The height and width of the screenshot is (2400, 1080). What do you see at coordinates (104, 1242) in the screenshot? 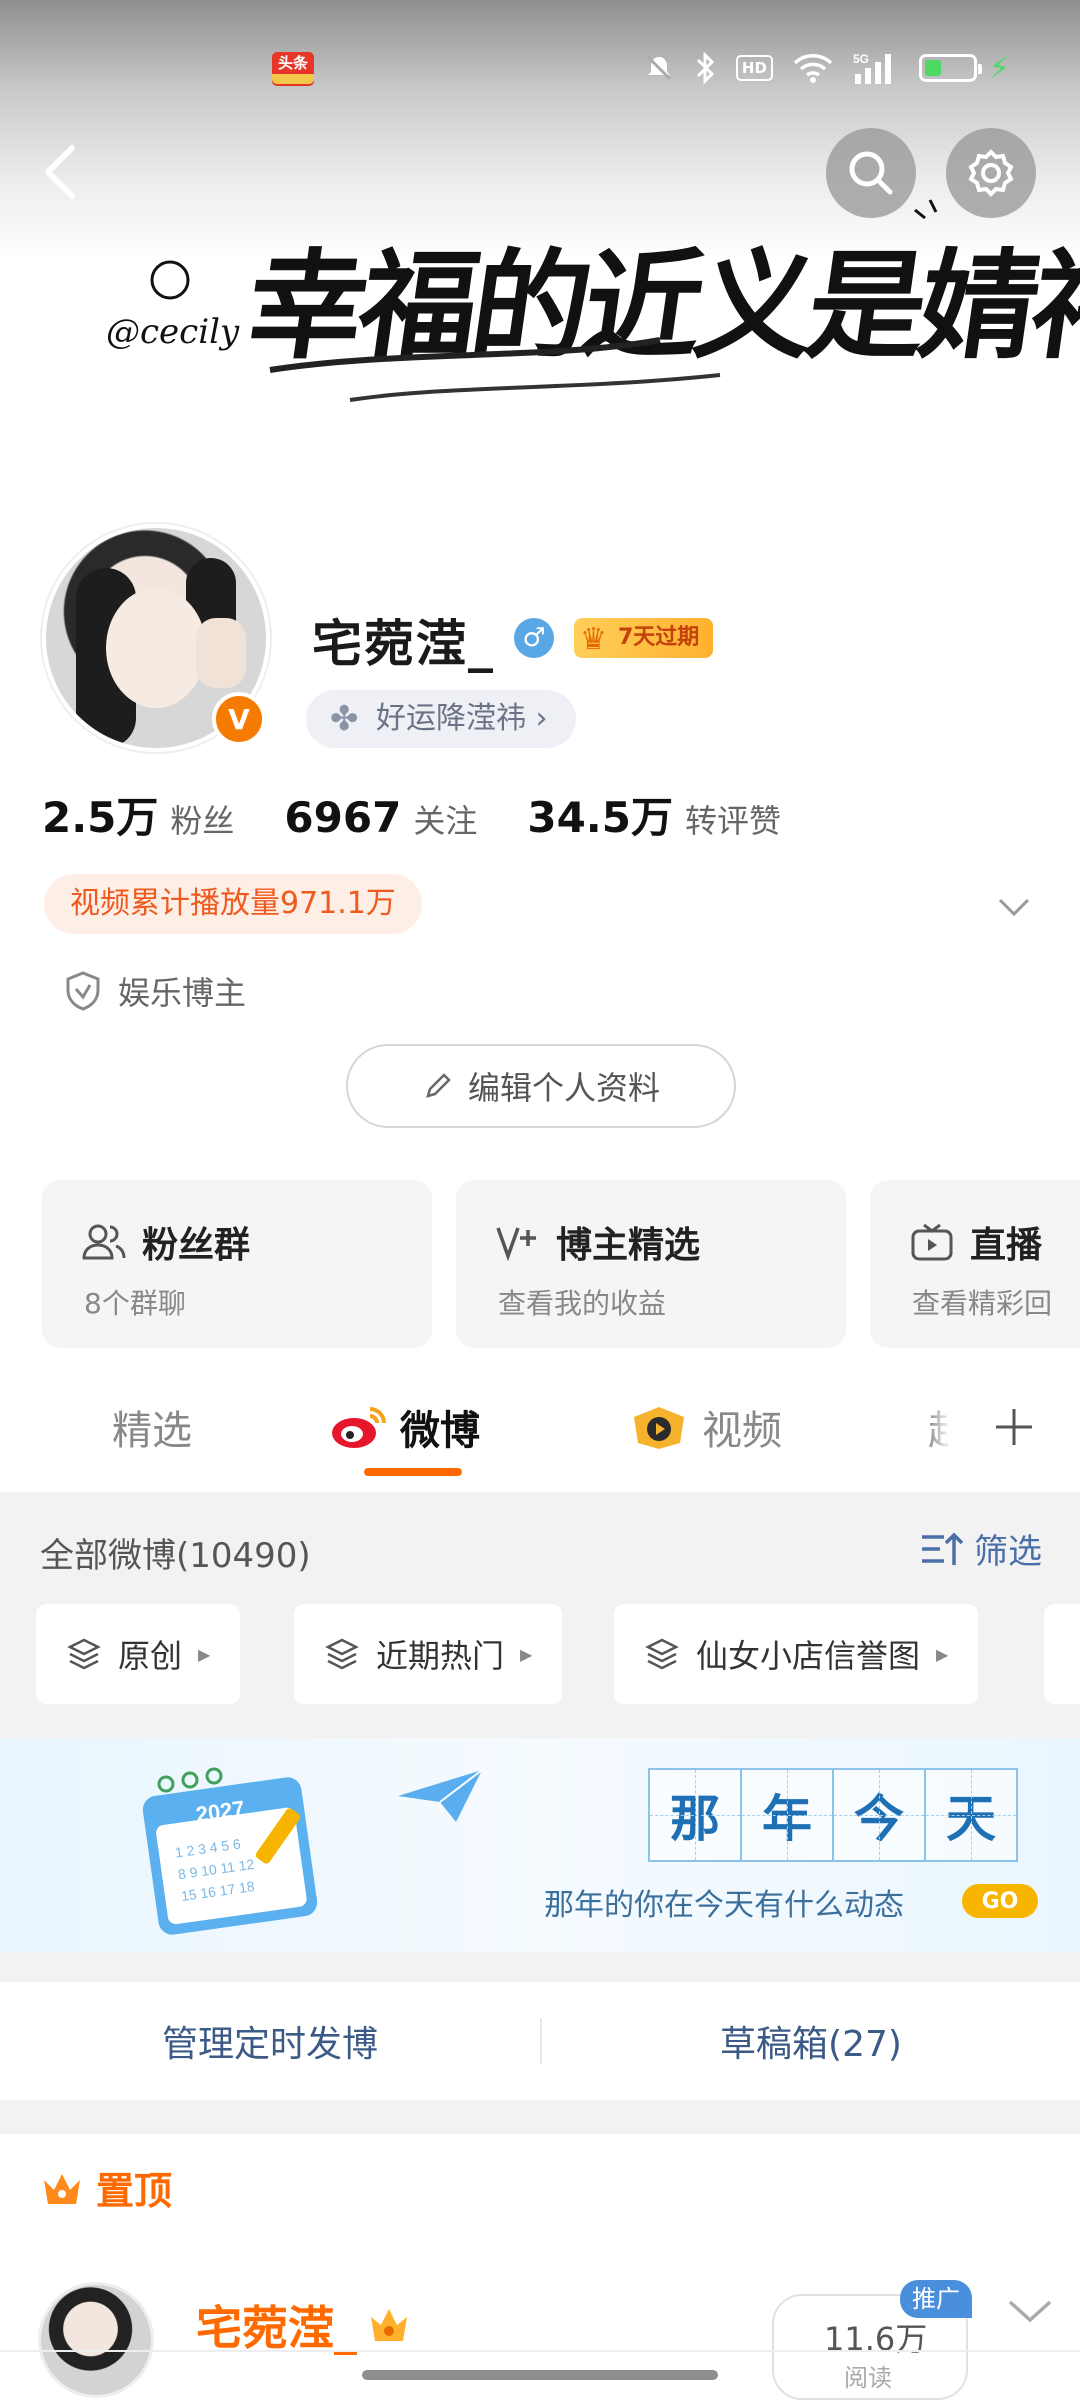
I see `group-icon` at bounding box center [104, 1242].